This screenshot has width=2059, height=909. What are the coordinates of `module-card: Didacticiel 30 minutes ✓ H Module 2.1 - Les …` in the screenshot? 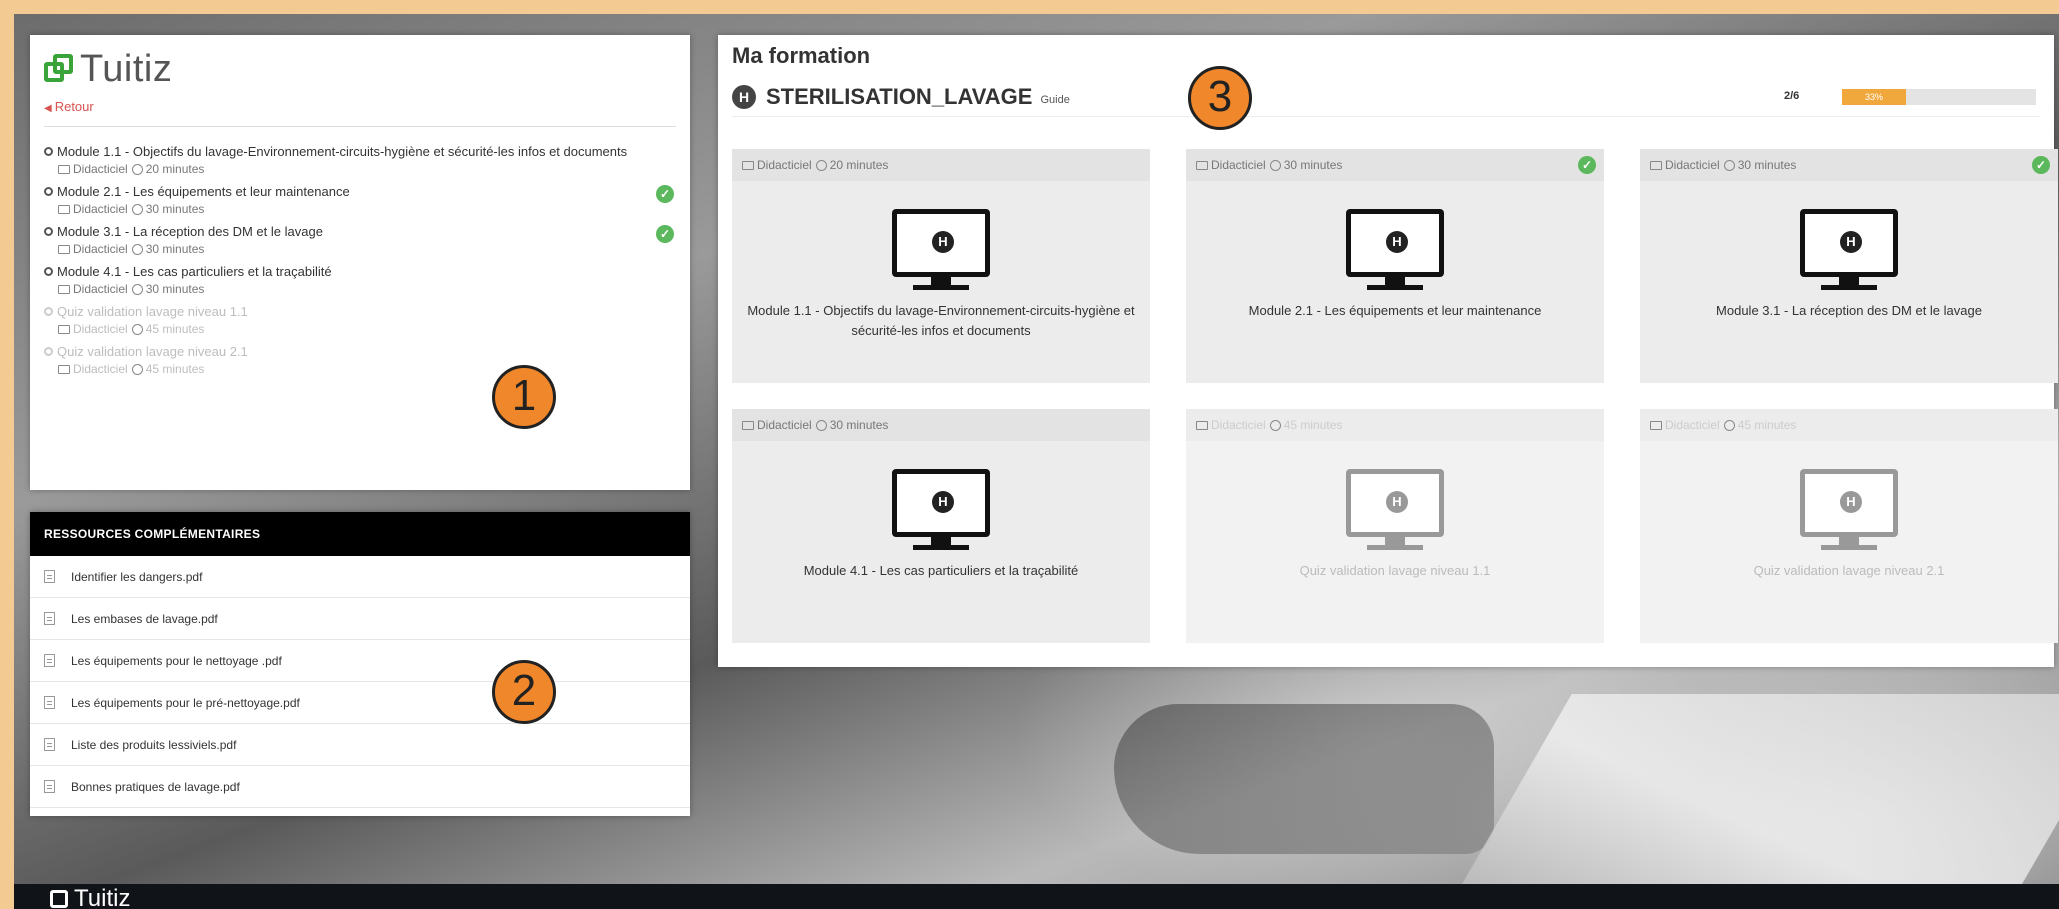 It's located at (1395, 266).